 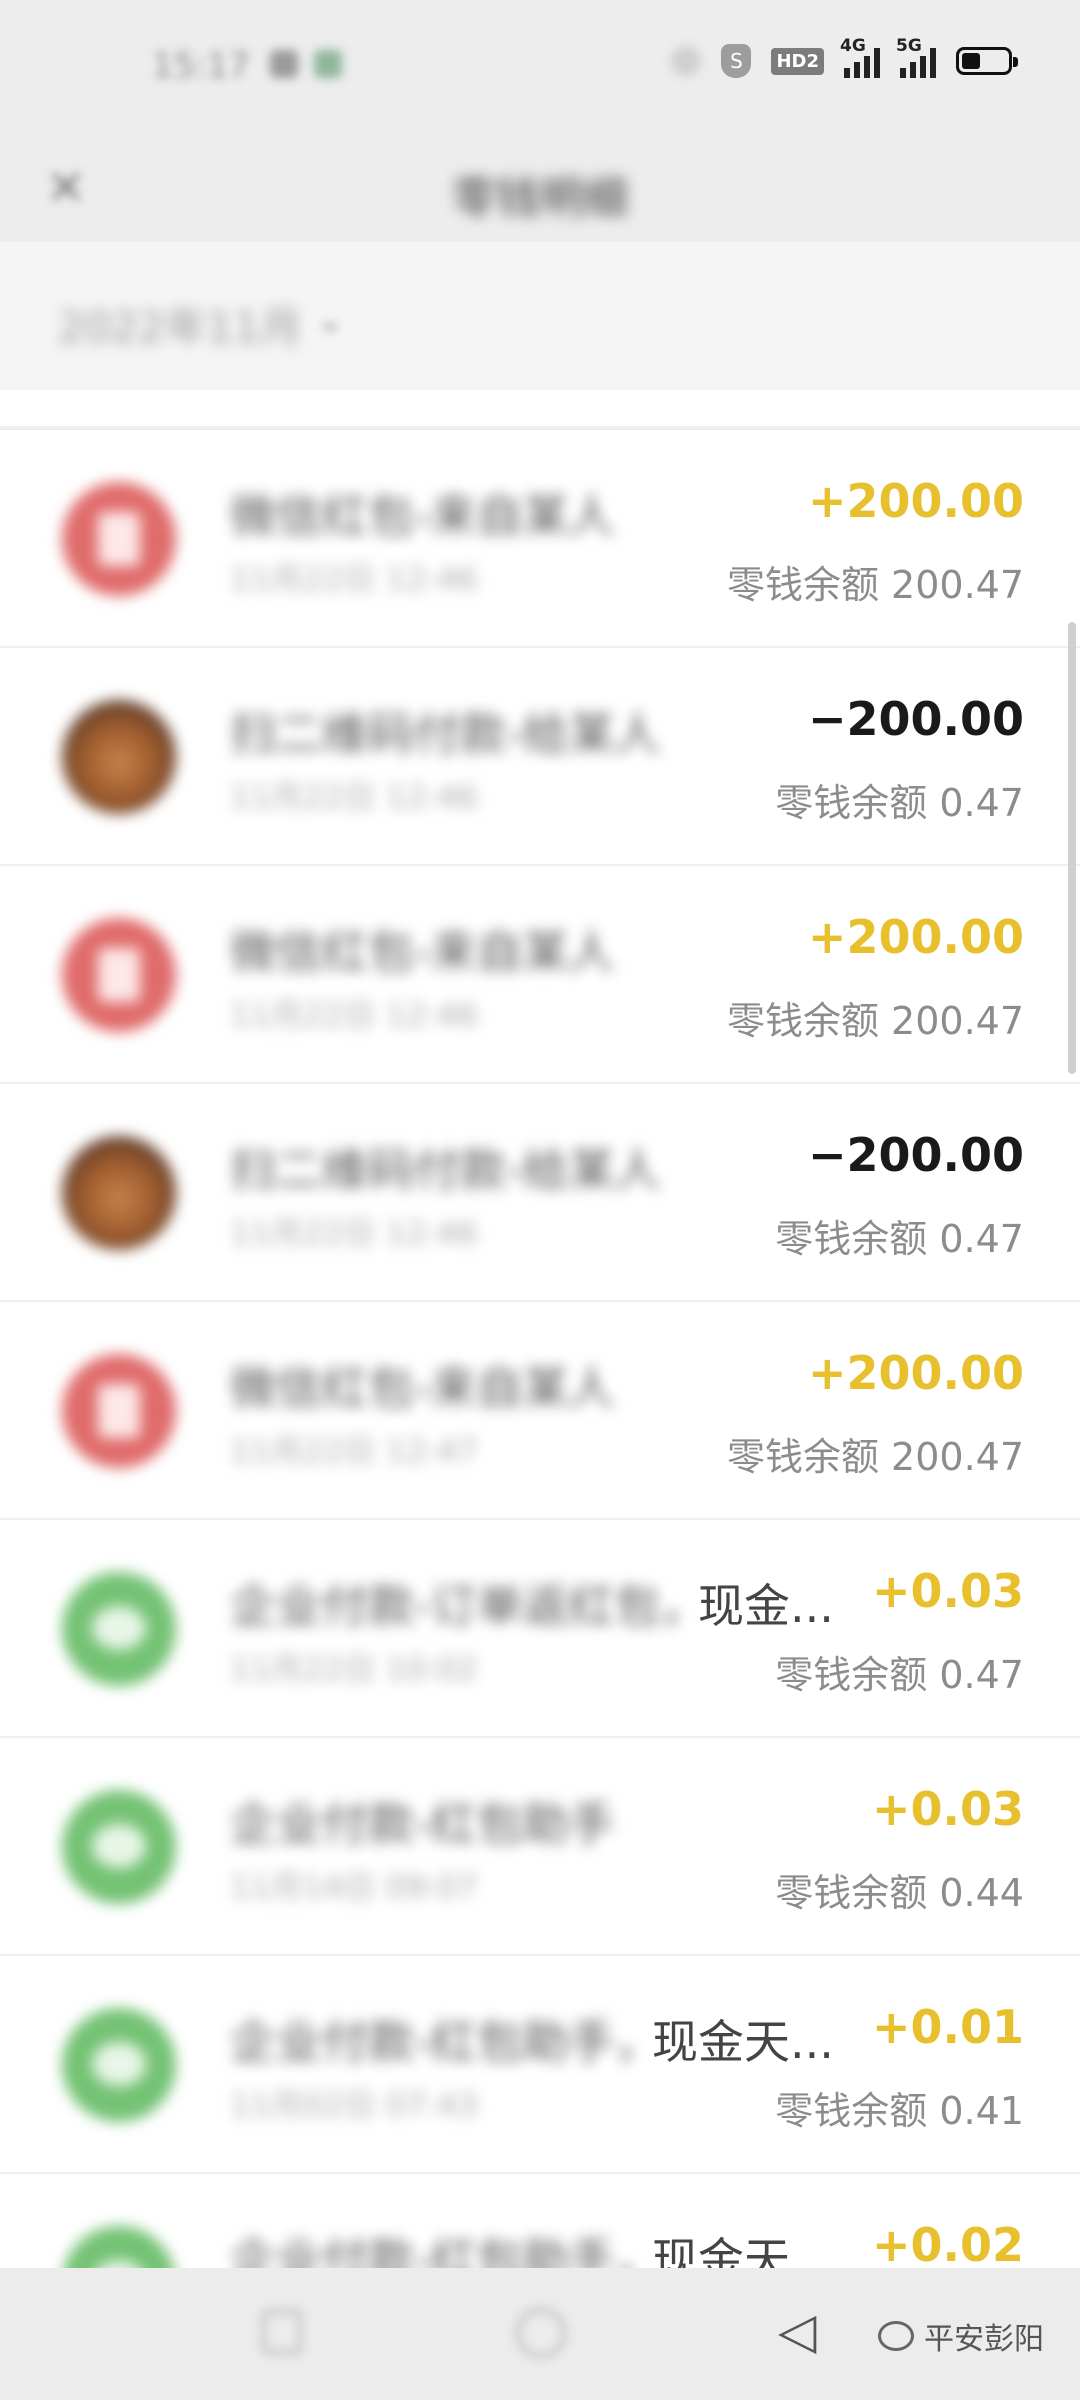 I want to click on title-bar: ✕ 零钱明细, so click(x=540, y=189).